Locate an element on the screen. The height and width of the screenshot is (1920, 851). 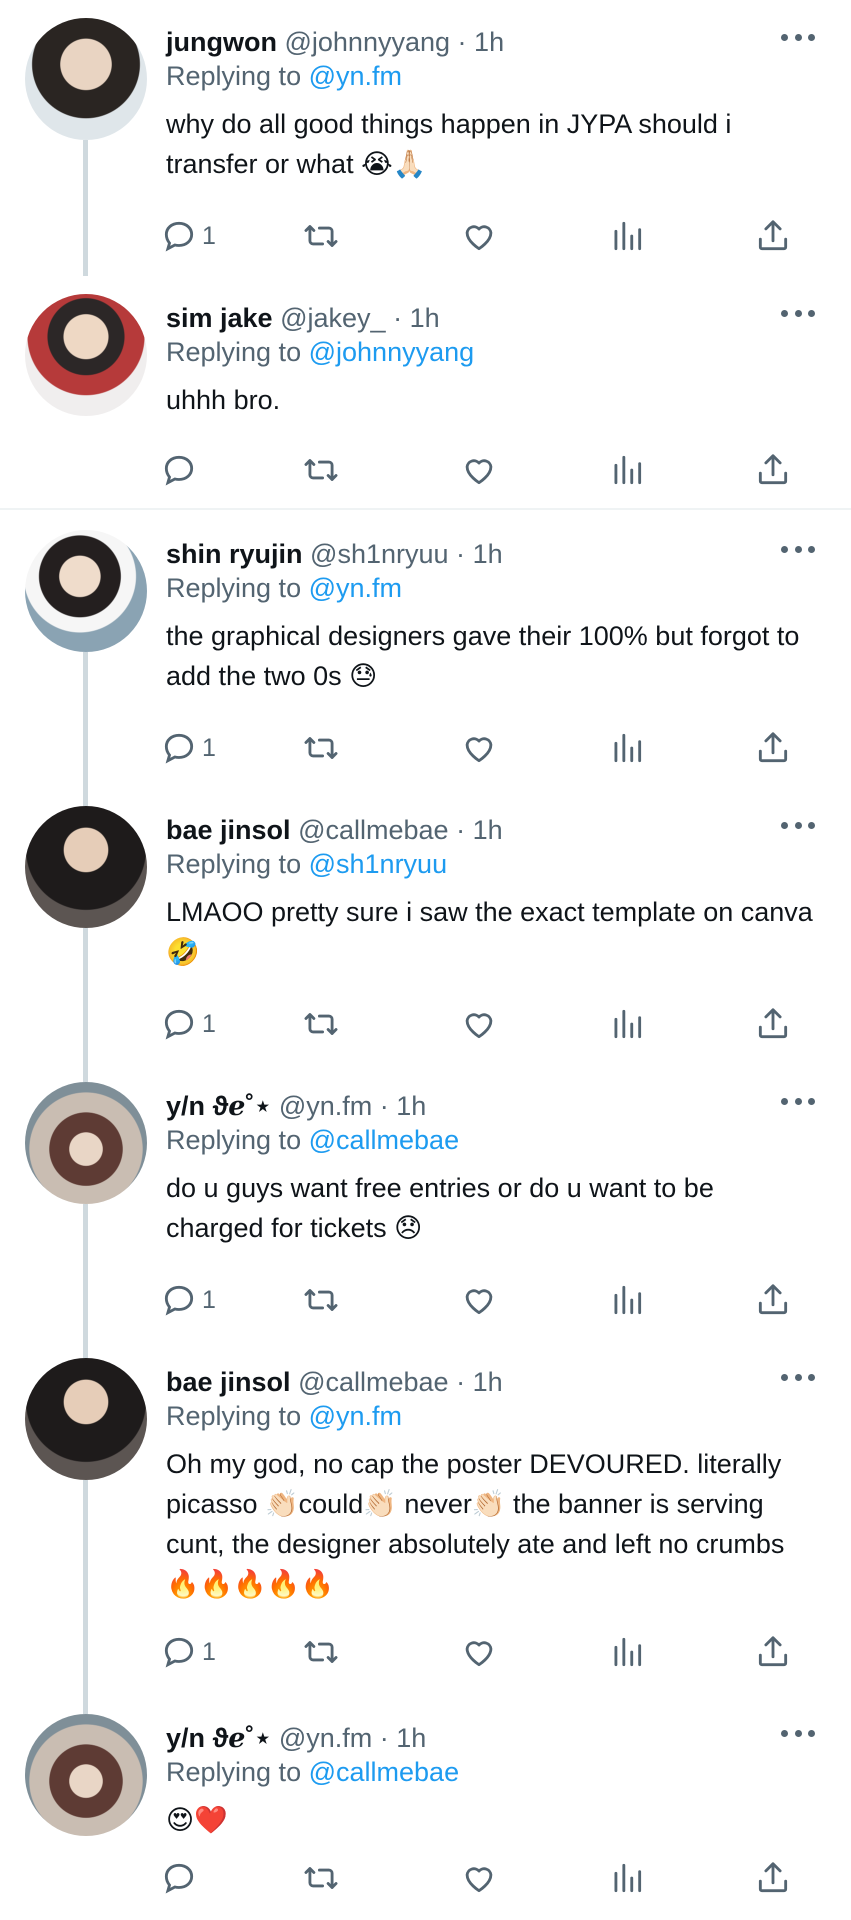
user-handle: @jakey_ is located at coordinates (332, 318).